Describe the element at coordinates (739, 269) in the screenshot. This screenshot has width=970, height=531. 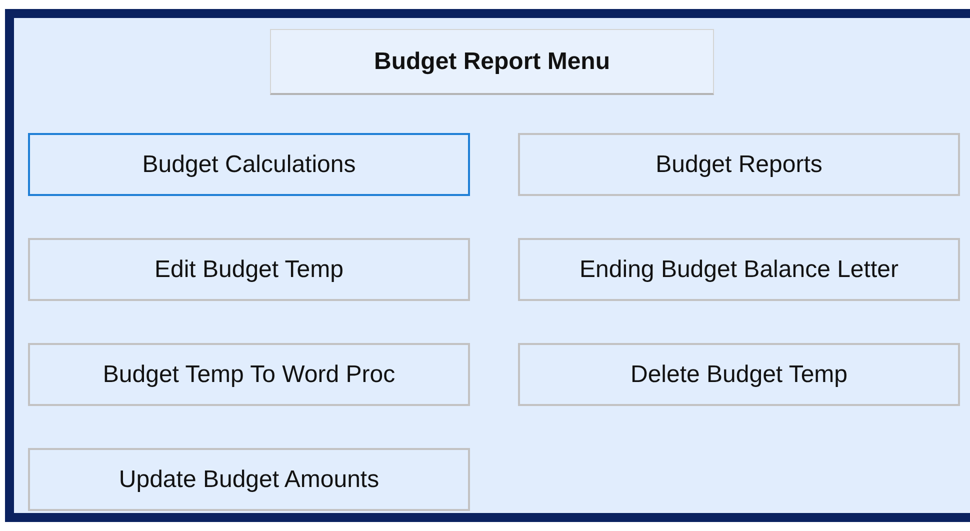
I see `menu-button: Ending Budget Balance Letter` at that location.